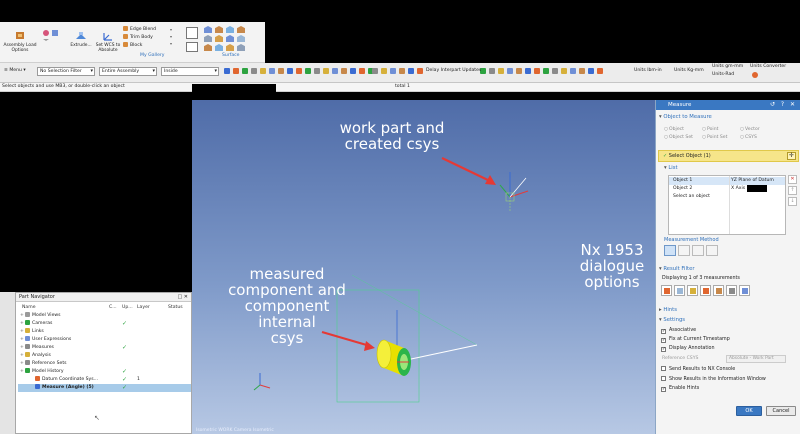 This screenshot has width=800, height=434. Describe the element at coordinates (182, 297) in the screenshot. I see `close-icon: □ ✕` at that location.